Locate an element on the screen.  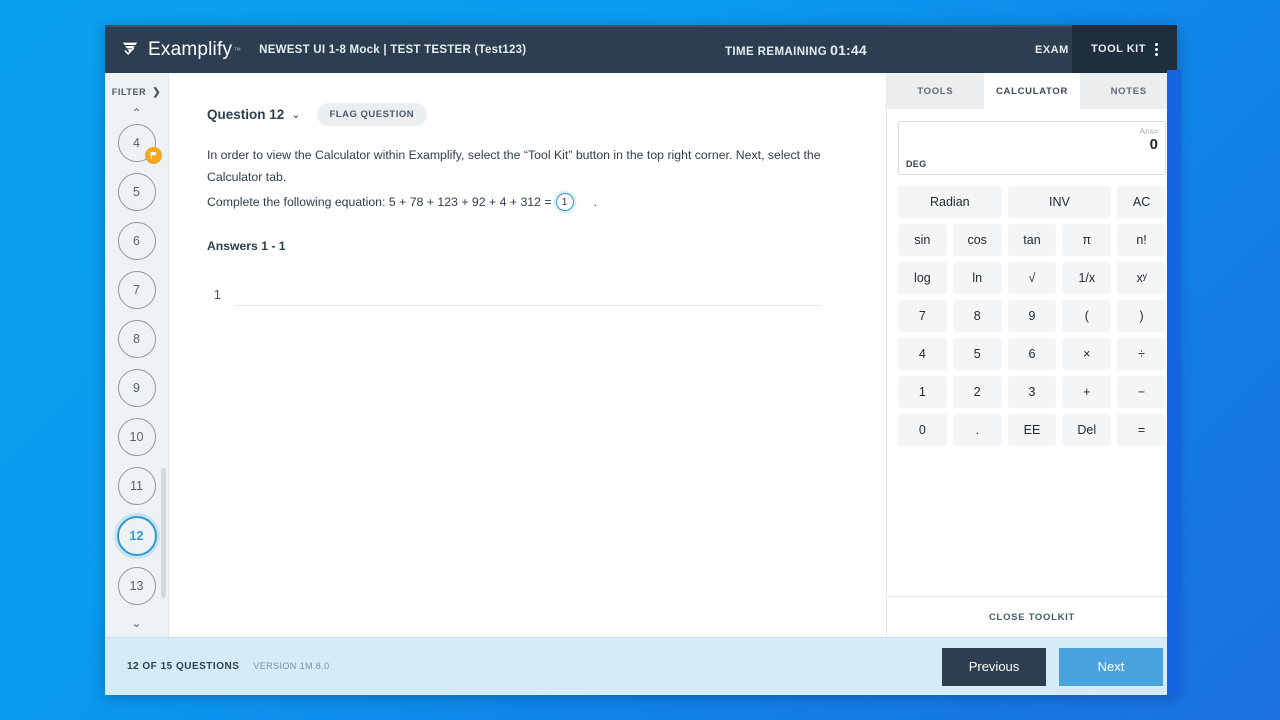
calc-key-: × is located at coordinates (1087, 354).